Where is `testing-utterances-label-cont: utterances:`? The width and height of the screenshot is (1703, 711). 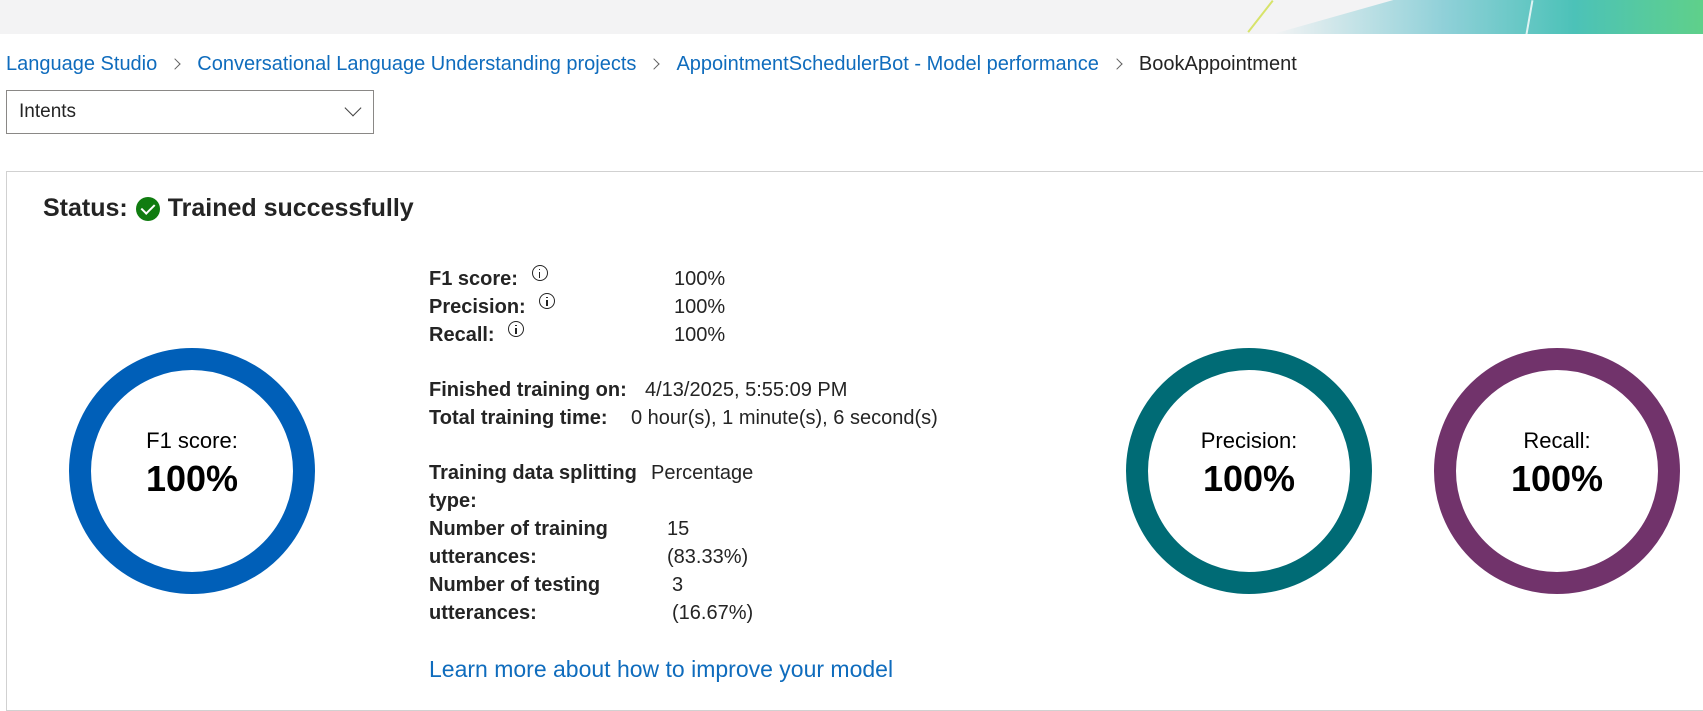
testing-utterances-label-cont: utterances: is located at coordinates (483, 613).